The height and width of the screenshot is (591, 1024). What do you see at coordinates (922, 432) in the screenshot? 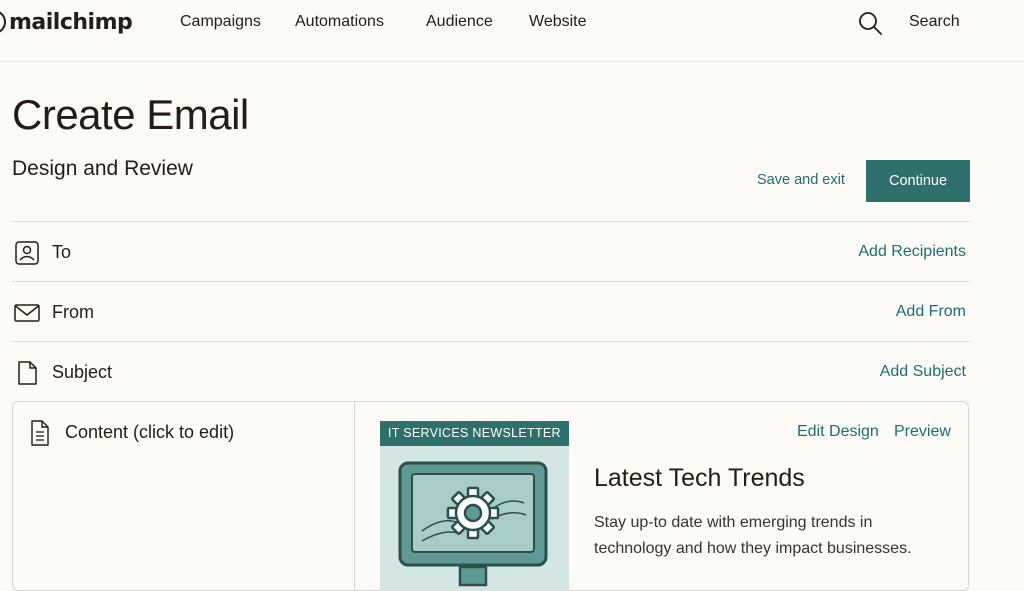
I see `preview-link: Preview` at bounding box center [922, 432].